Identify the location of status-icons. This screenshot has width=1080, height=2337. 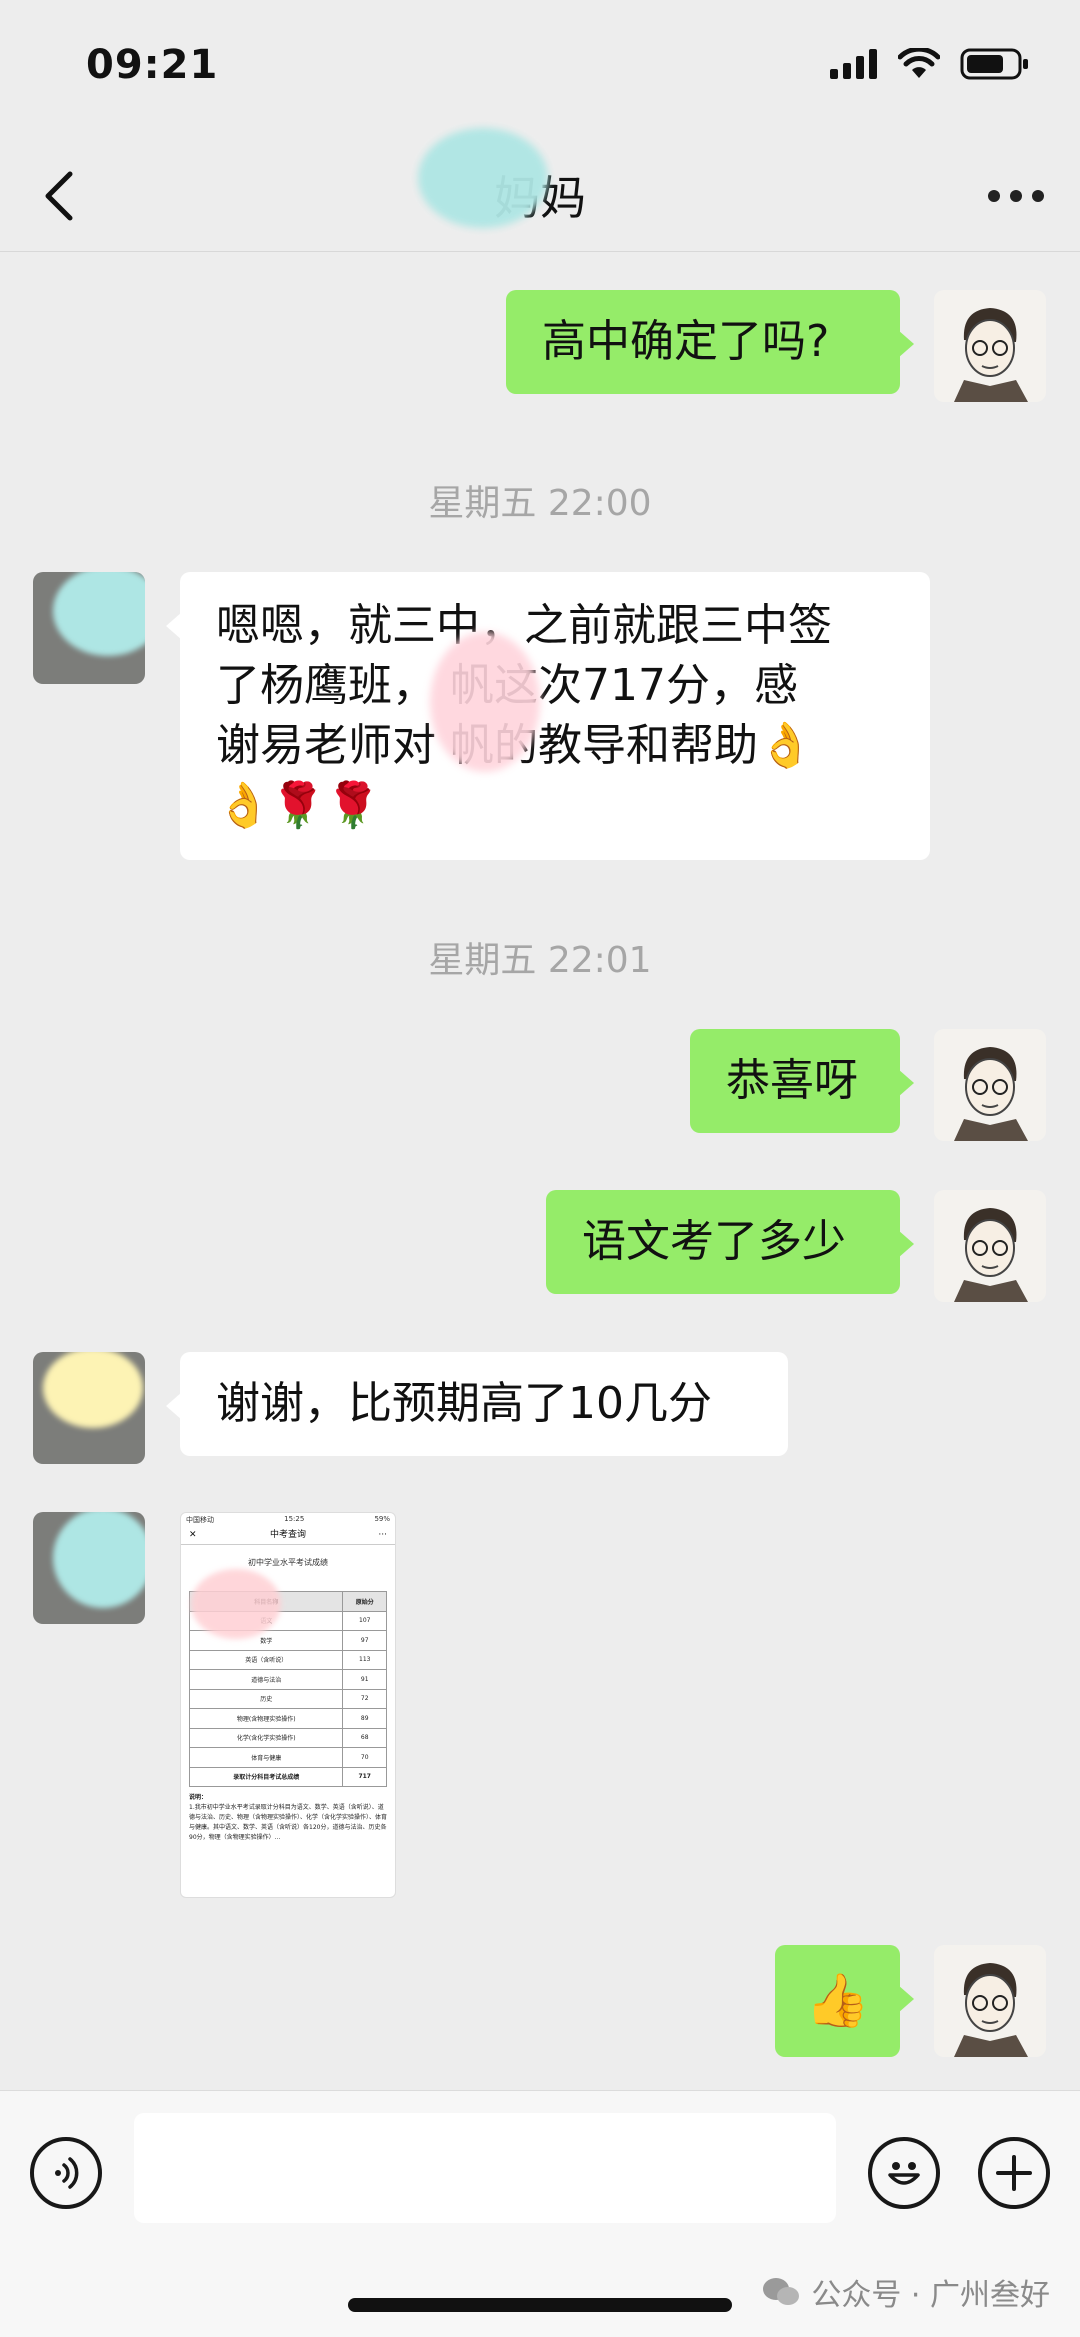
(930, 64).